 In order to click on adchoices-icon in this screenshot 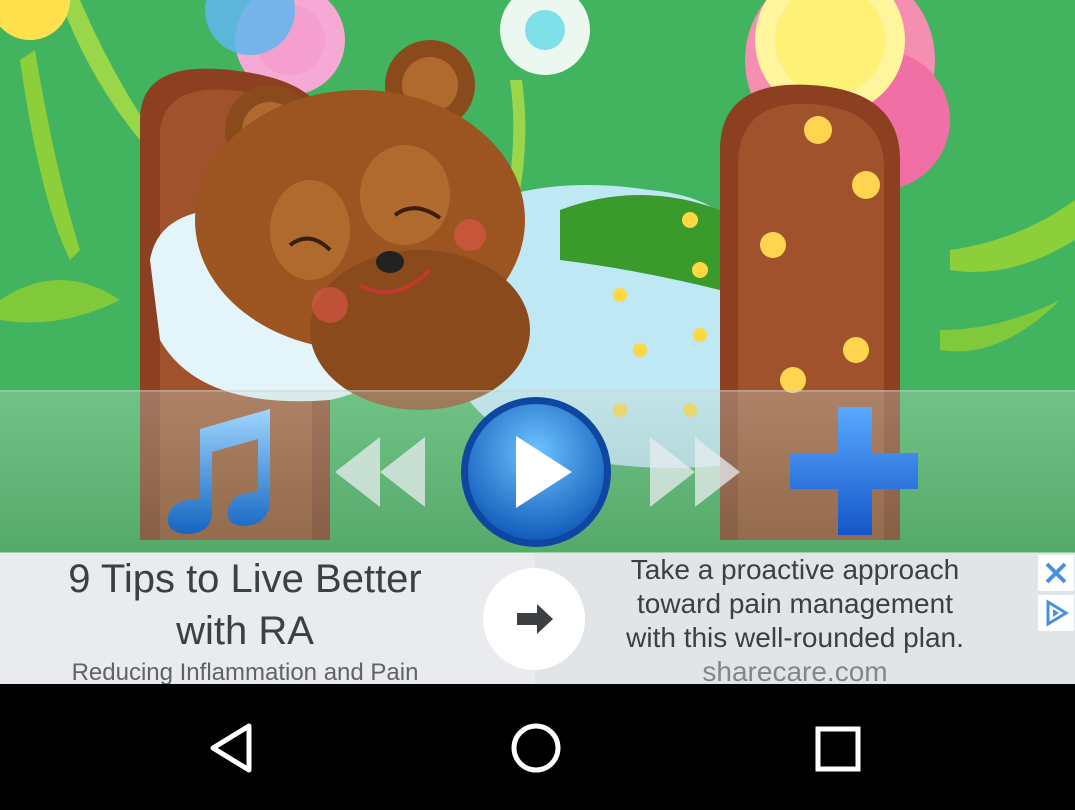, I will do `click(1057, 613)`.